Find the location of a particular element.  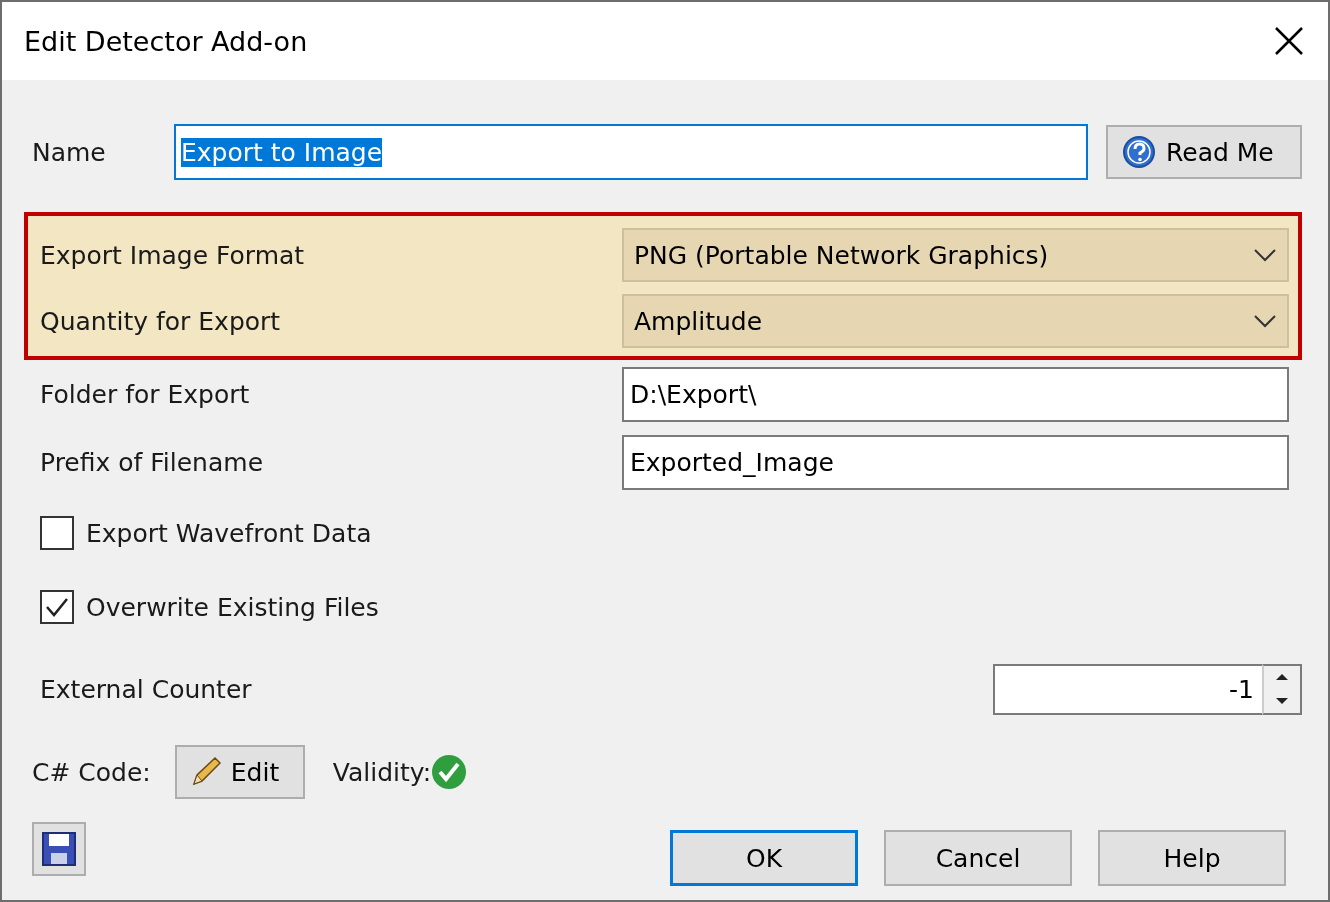

edit-button: Edit is located at coordinates (239, 772).